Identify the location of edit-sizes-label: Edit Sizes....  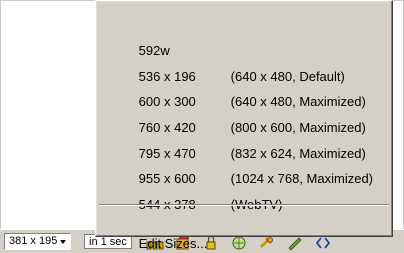
(173, 243).